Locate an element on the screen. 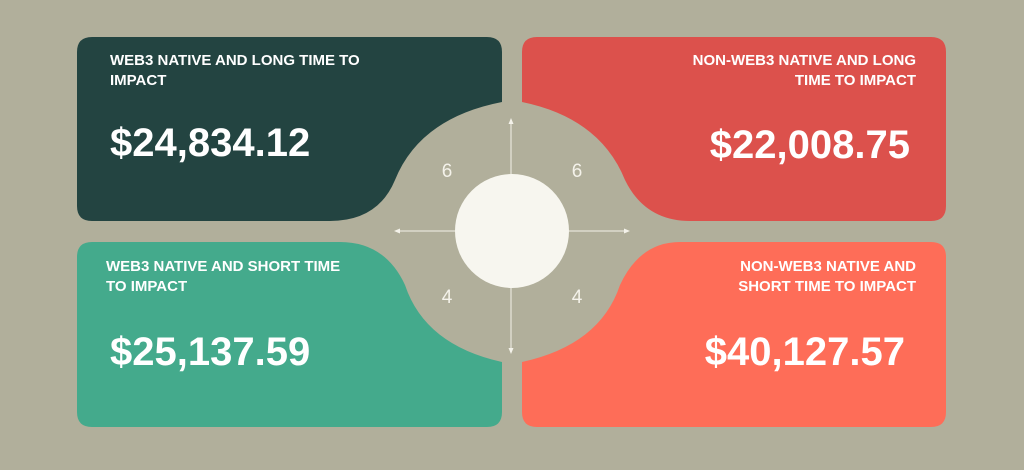 This screenshot has height=470, width=1024. web3-short-label: WEB3 NATIVE AND SHORT TIME TO IMPACT is located at coordinates (223, 276).